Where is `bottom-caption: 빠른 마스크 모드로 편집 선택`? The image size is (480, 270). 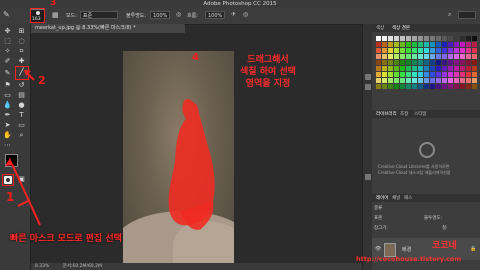
bottom-caption: 빠른 마스크 모드로 편집 선택 is located at coordinates (66, 239).